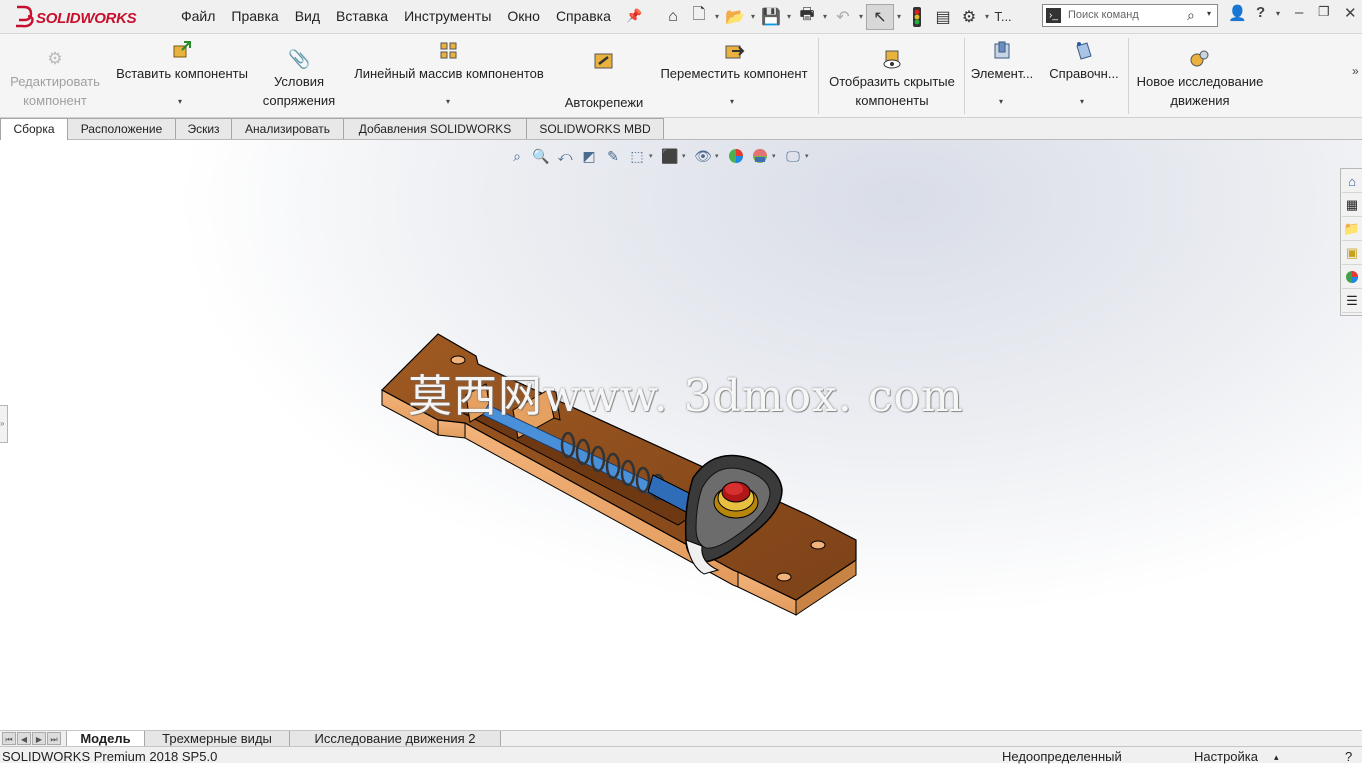 This screenshot has width=1362, height=767. I want to click on linear-pattern-button: Линейный массив компонентов, so click(449, 61).